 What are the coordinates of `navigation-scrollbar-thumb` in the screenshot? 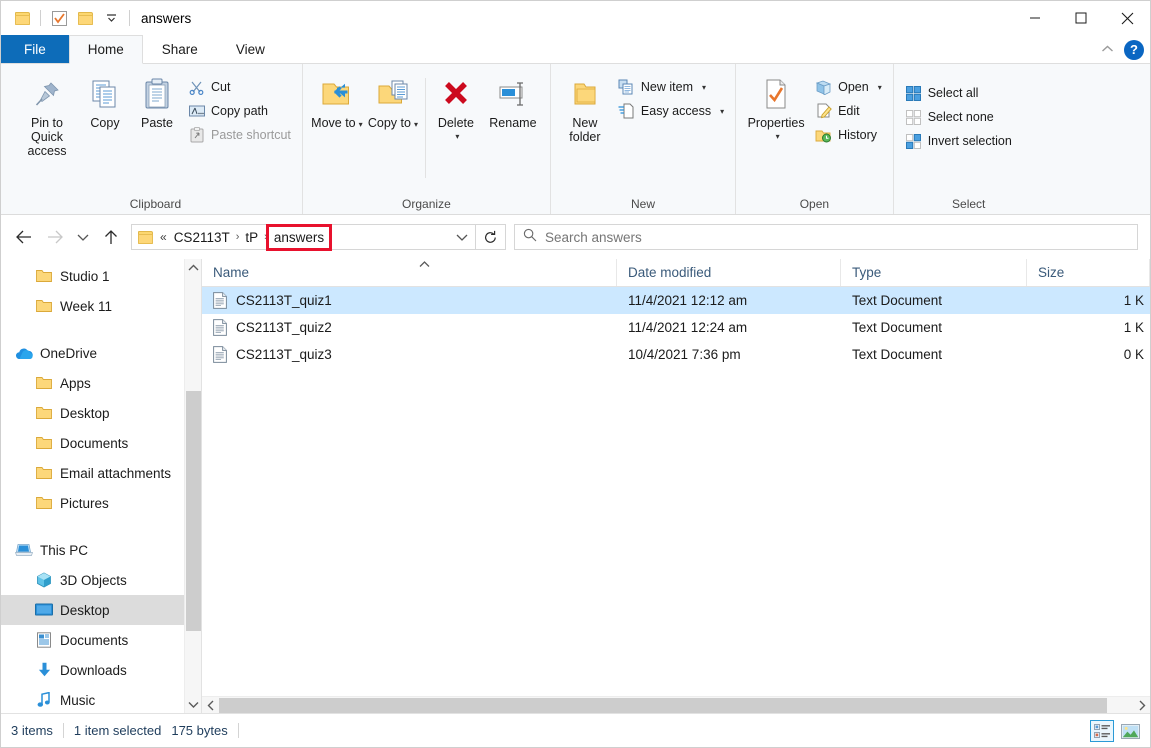 It's located at (193, 511).